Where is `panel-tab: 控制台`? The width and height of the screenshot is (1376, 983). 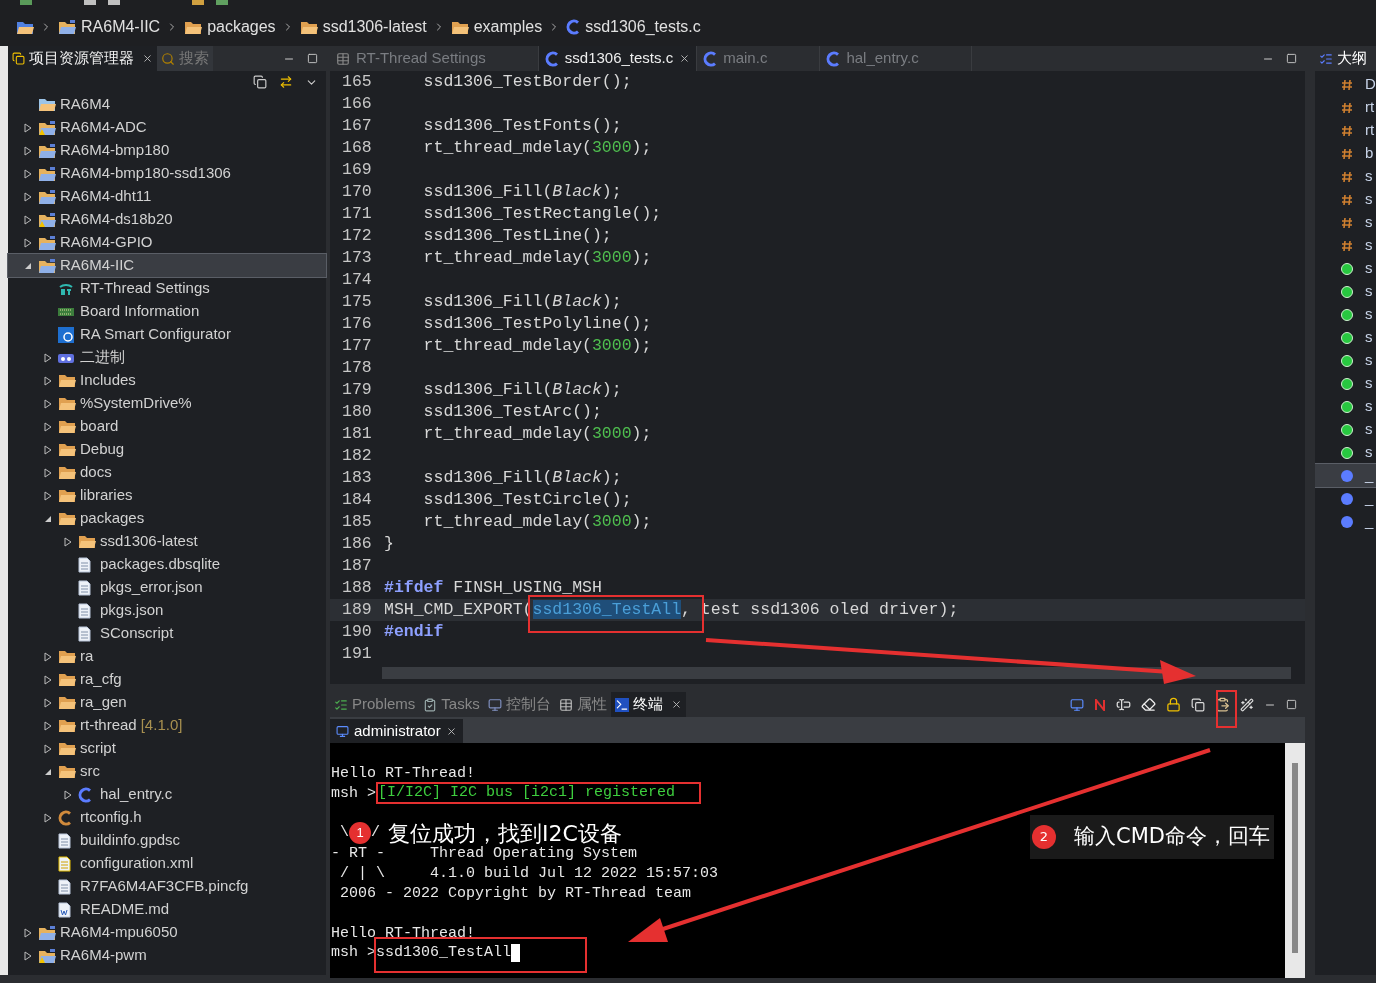
panel-tab: 控制台 is located at coordinates (519, 704).